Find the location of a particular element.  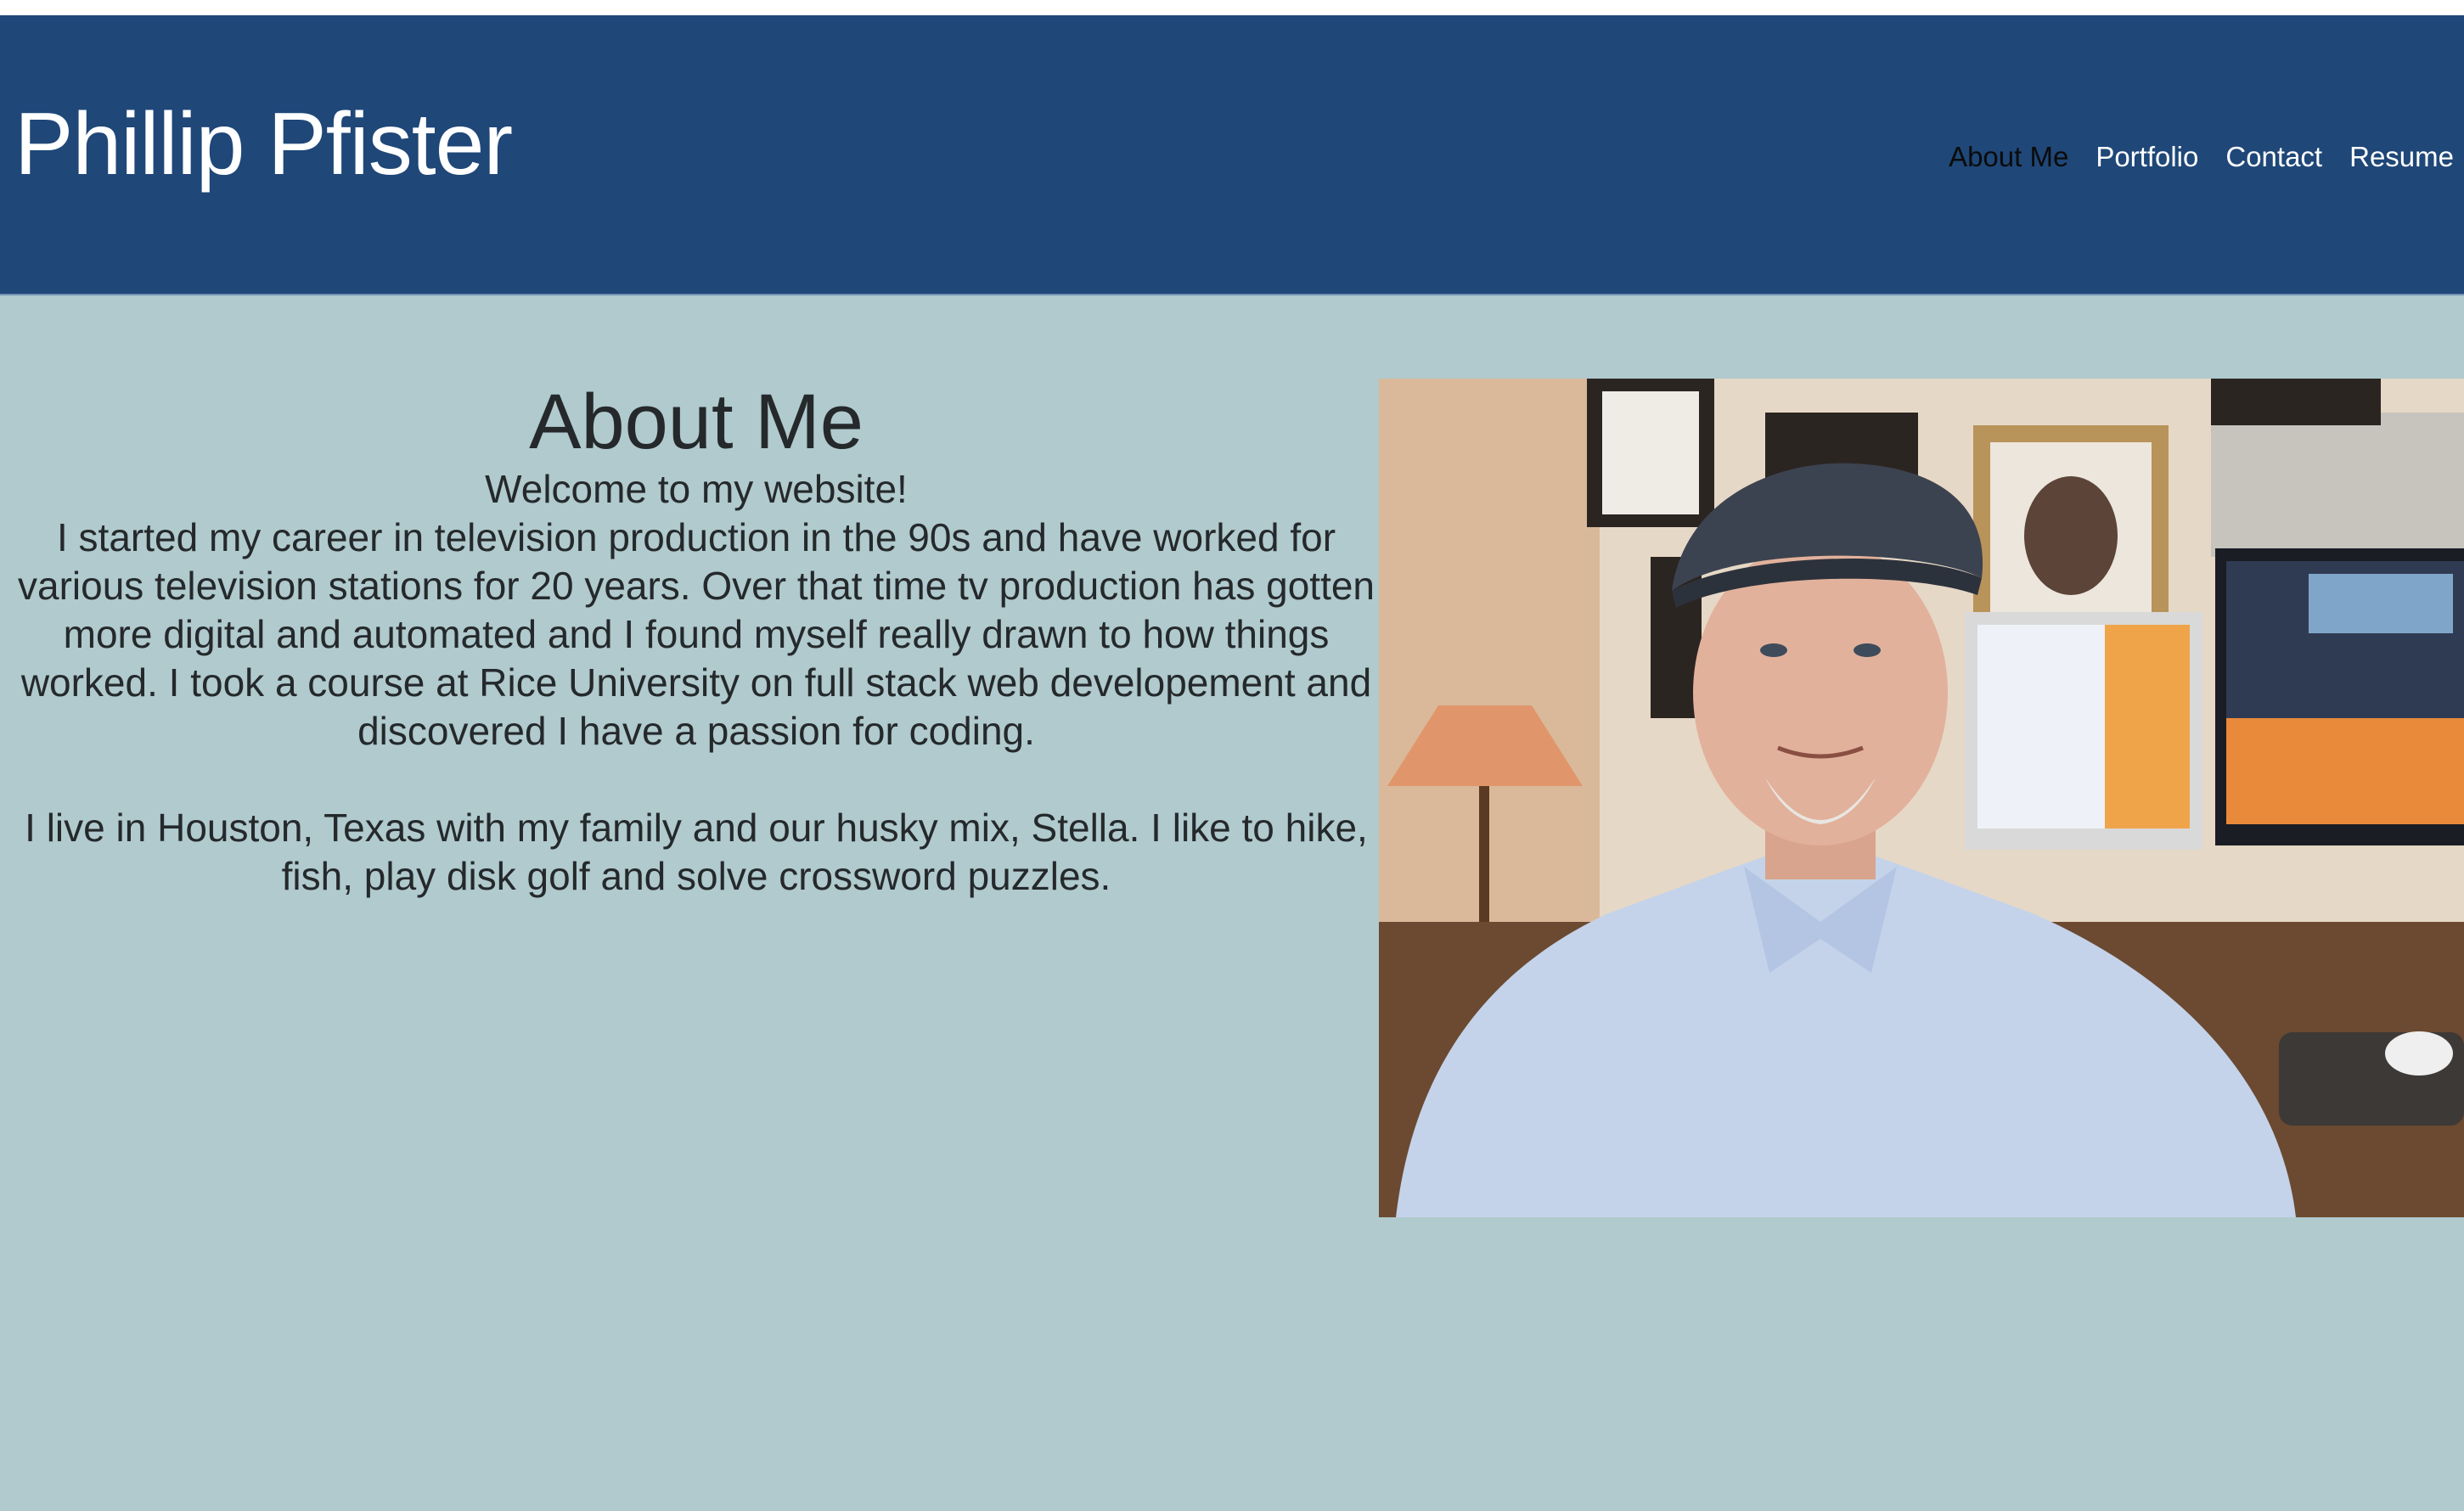

site-title: Phillip Pfister is located at coordinates (263, 145).